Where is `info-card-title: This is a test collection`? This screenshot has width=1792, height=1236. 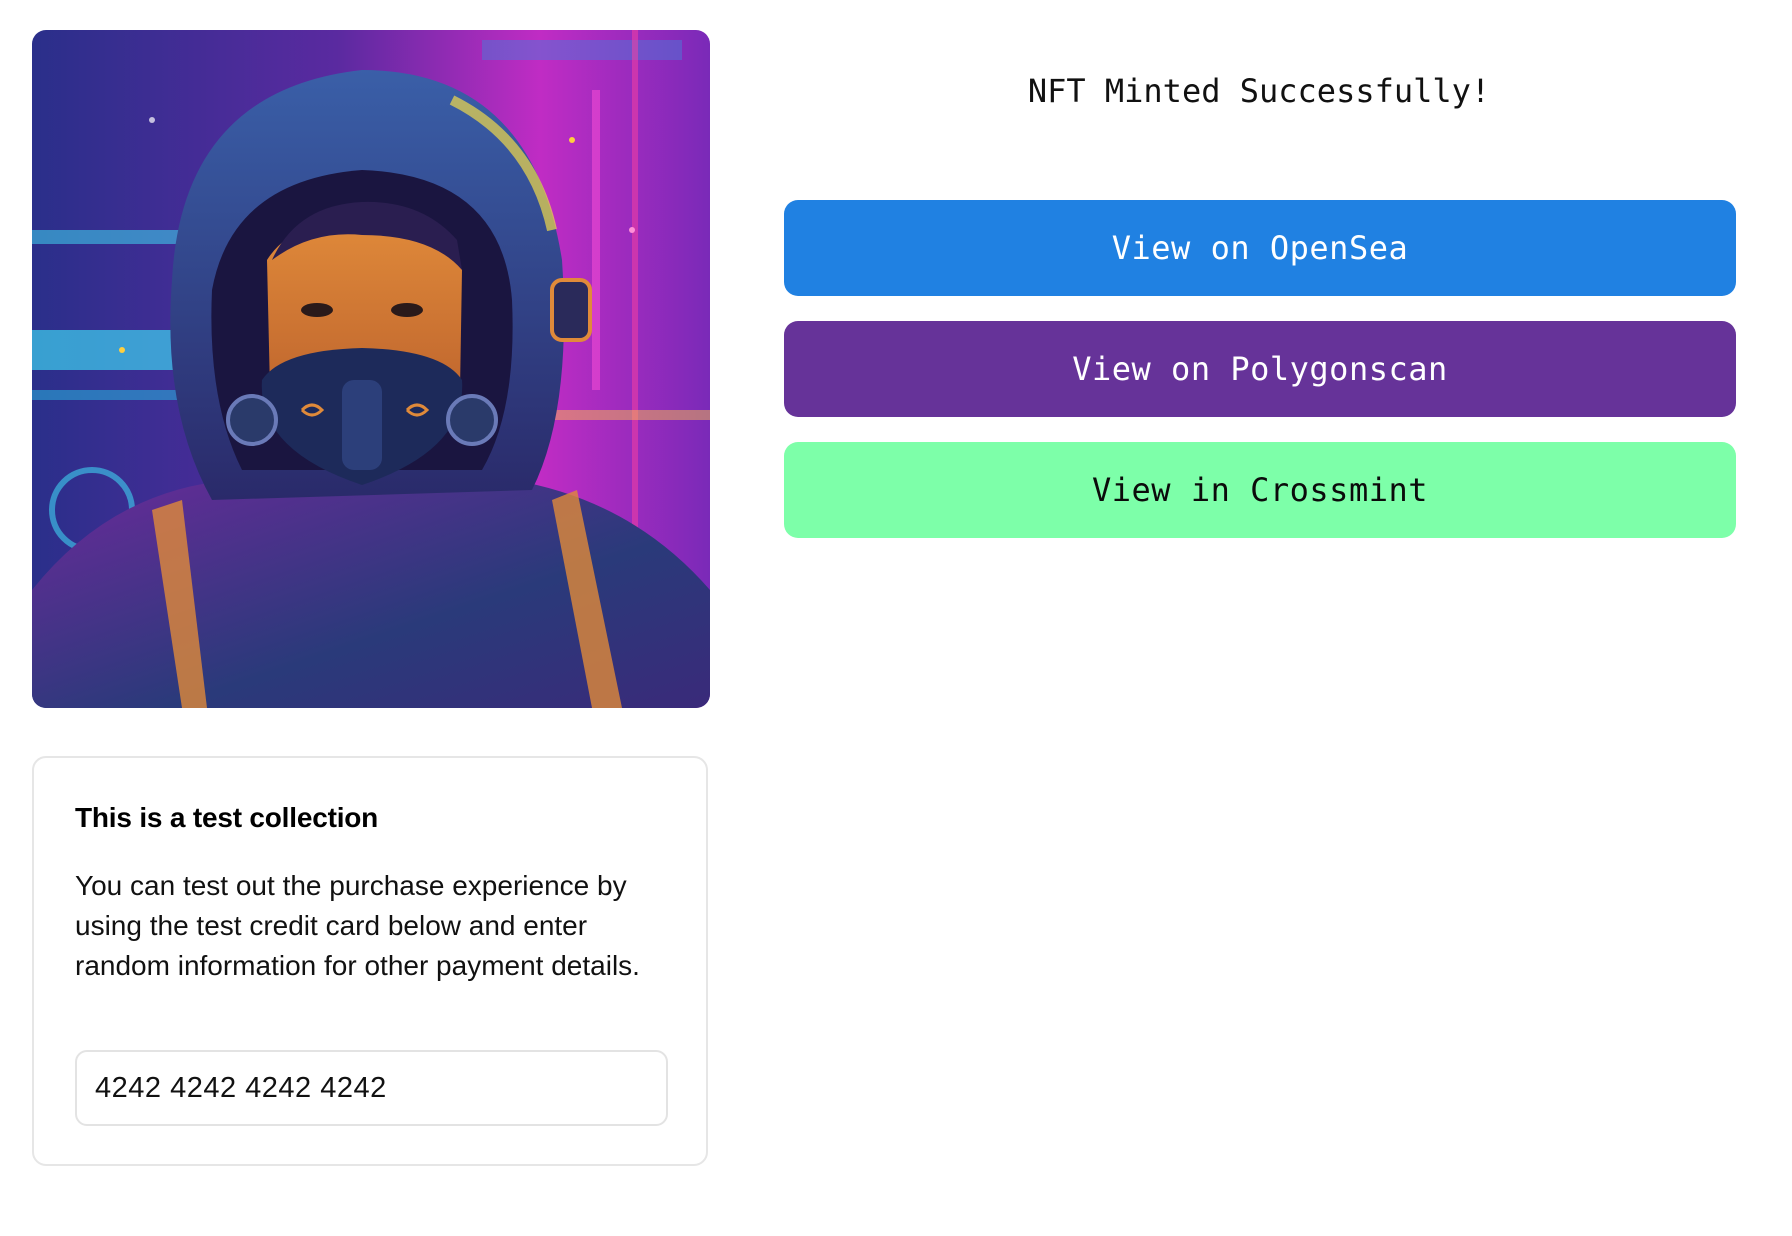 info-card-title: This is a test collection is located at coordinates (227, 817).